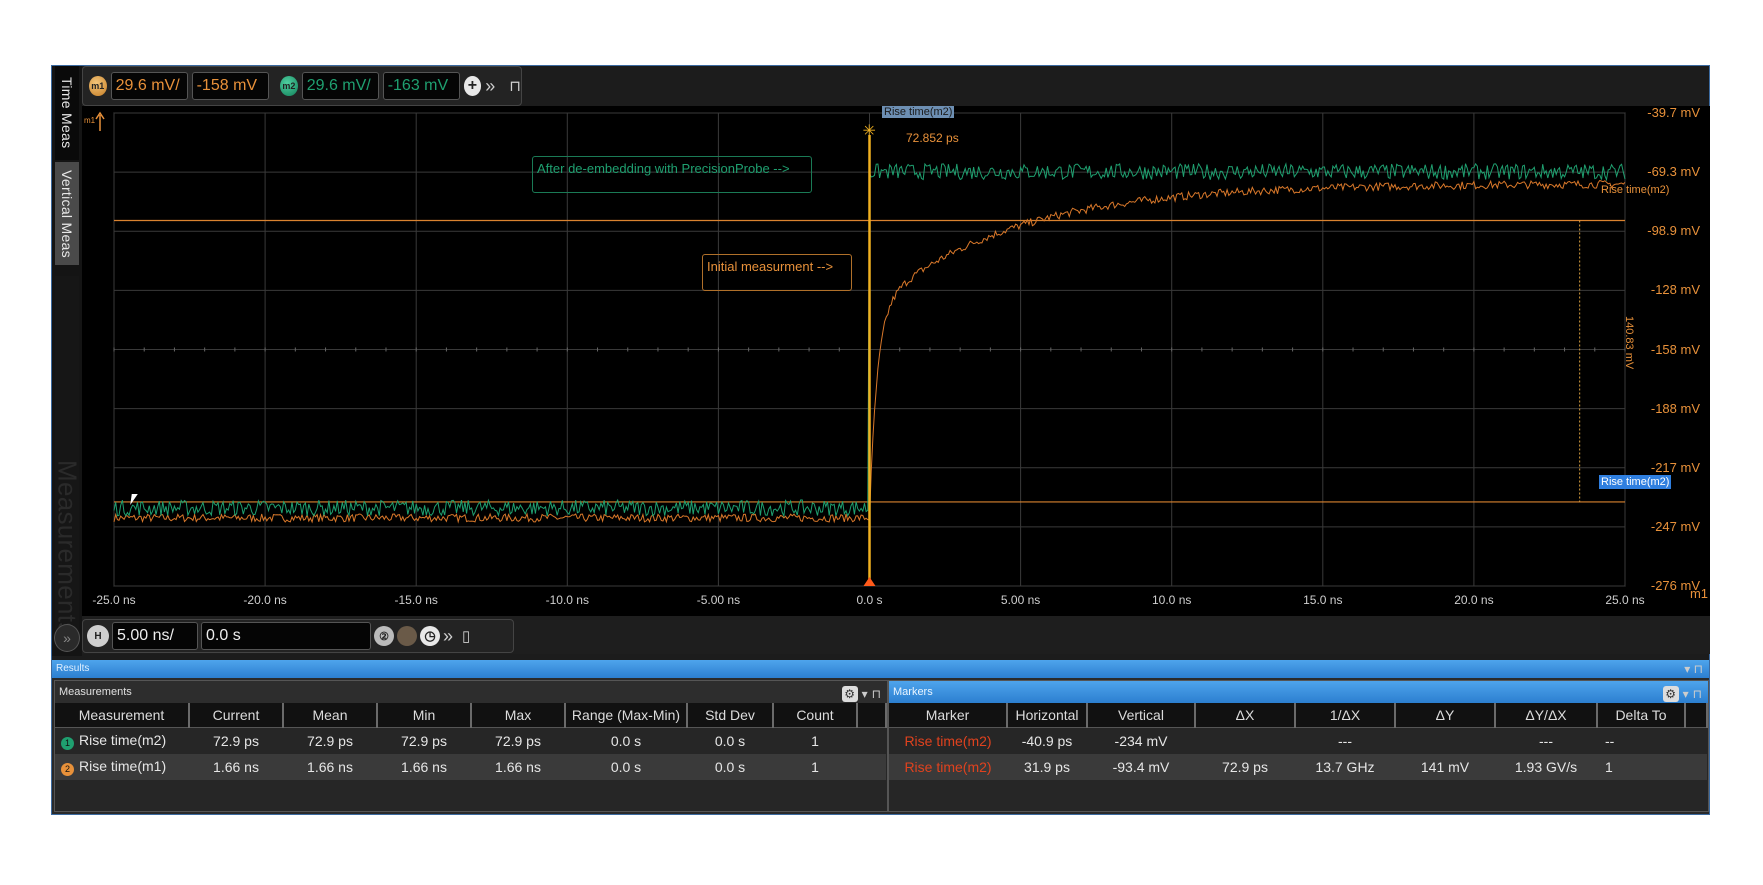 The image size is (1763, 885). I want to click on column-header: Mean, so click(330, 715).